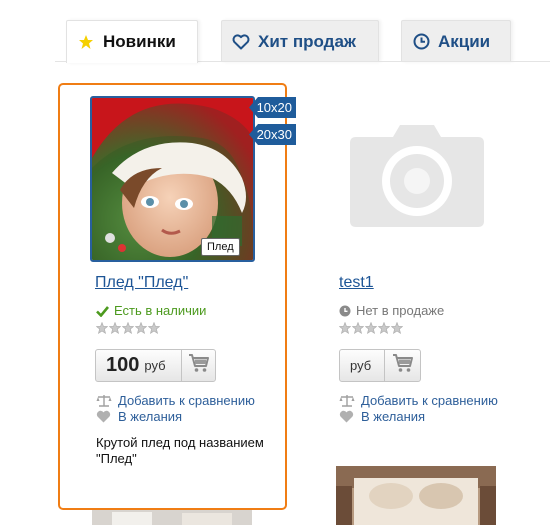 This screenshot has width=550, height=525. I want to click on image-caption: Плед, so click(220, 247).